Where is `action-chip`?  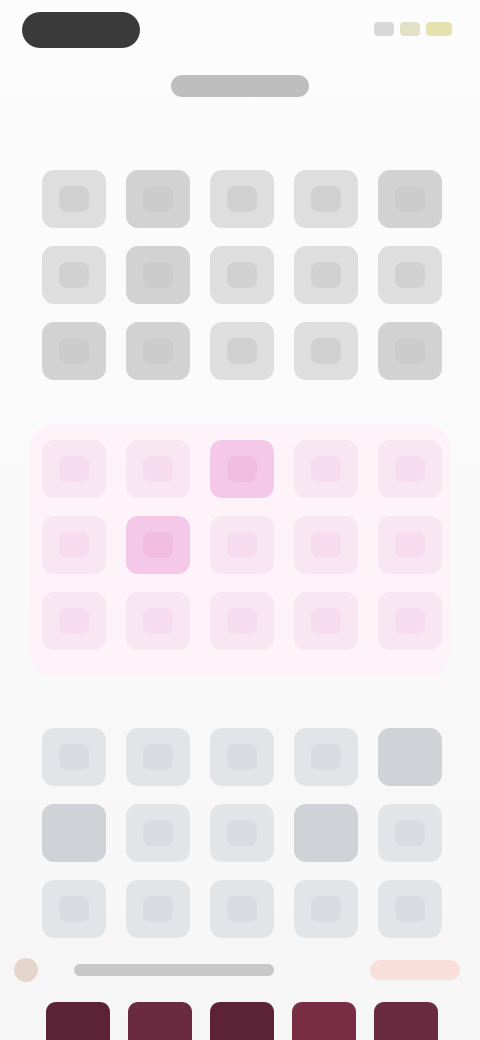 action-chip is located at coordinates (415, 970).